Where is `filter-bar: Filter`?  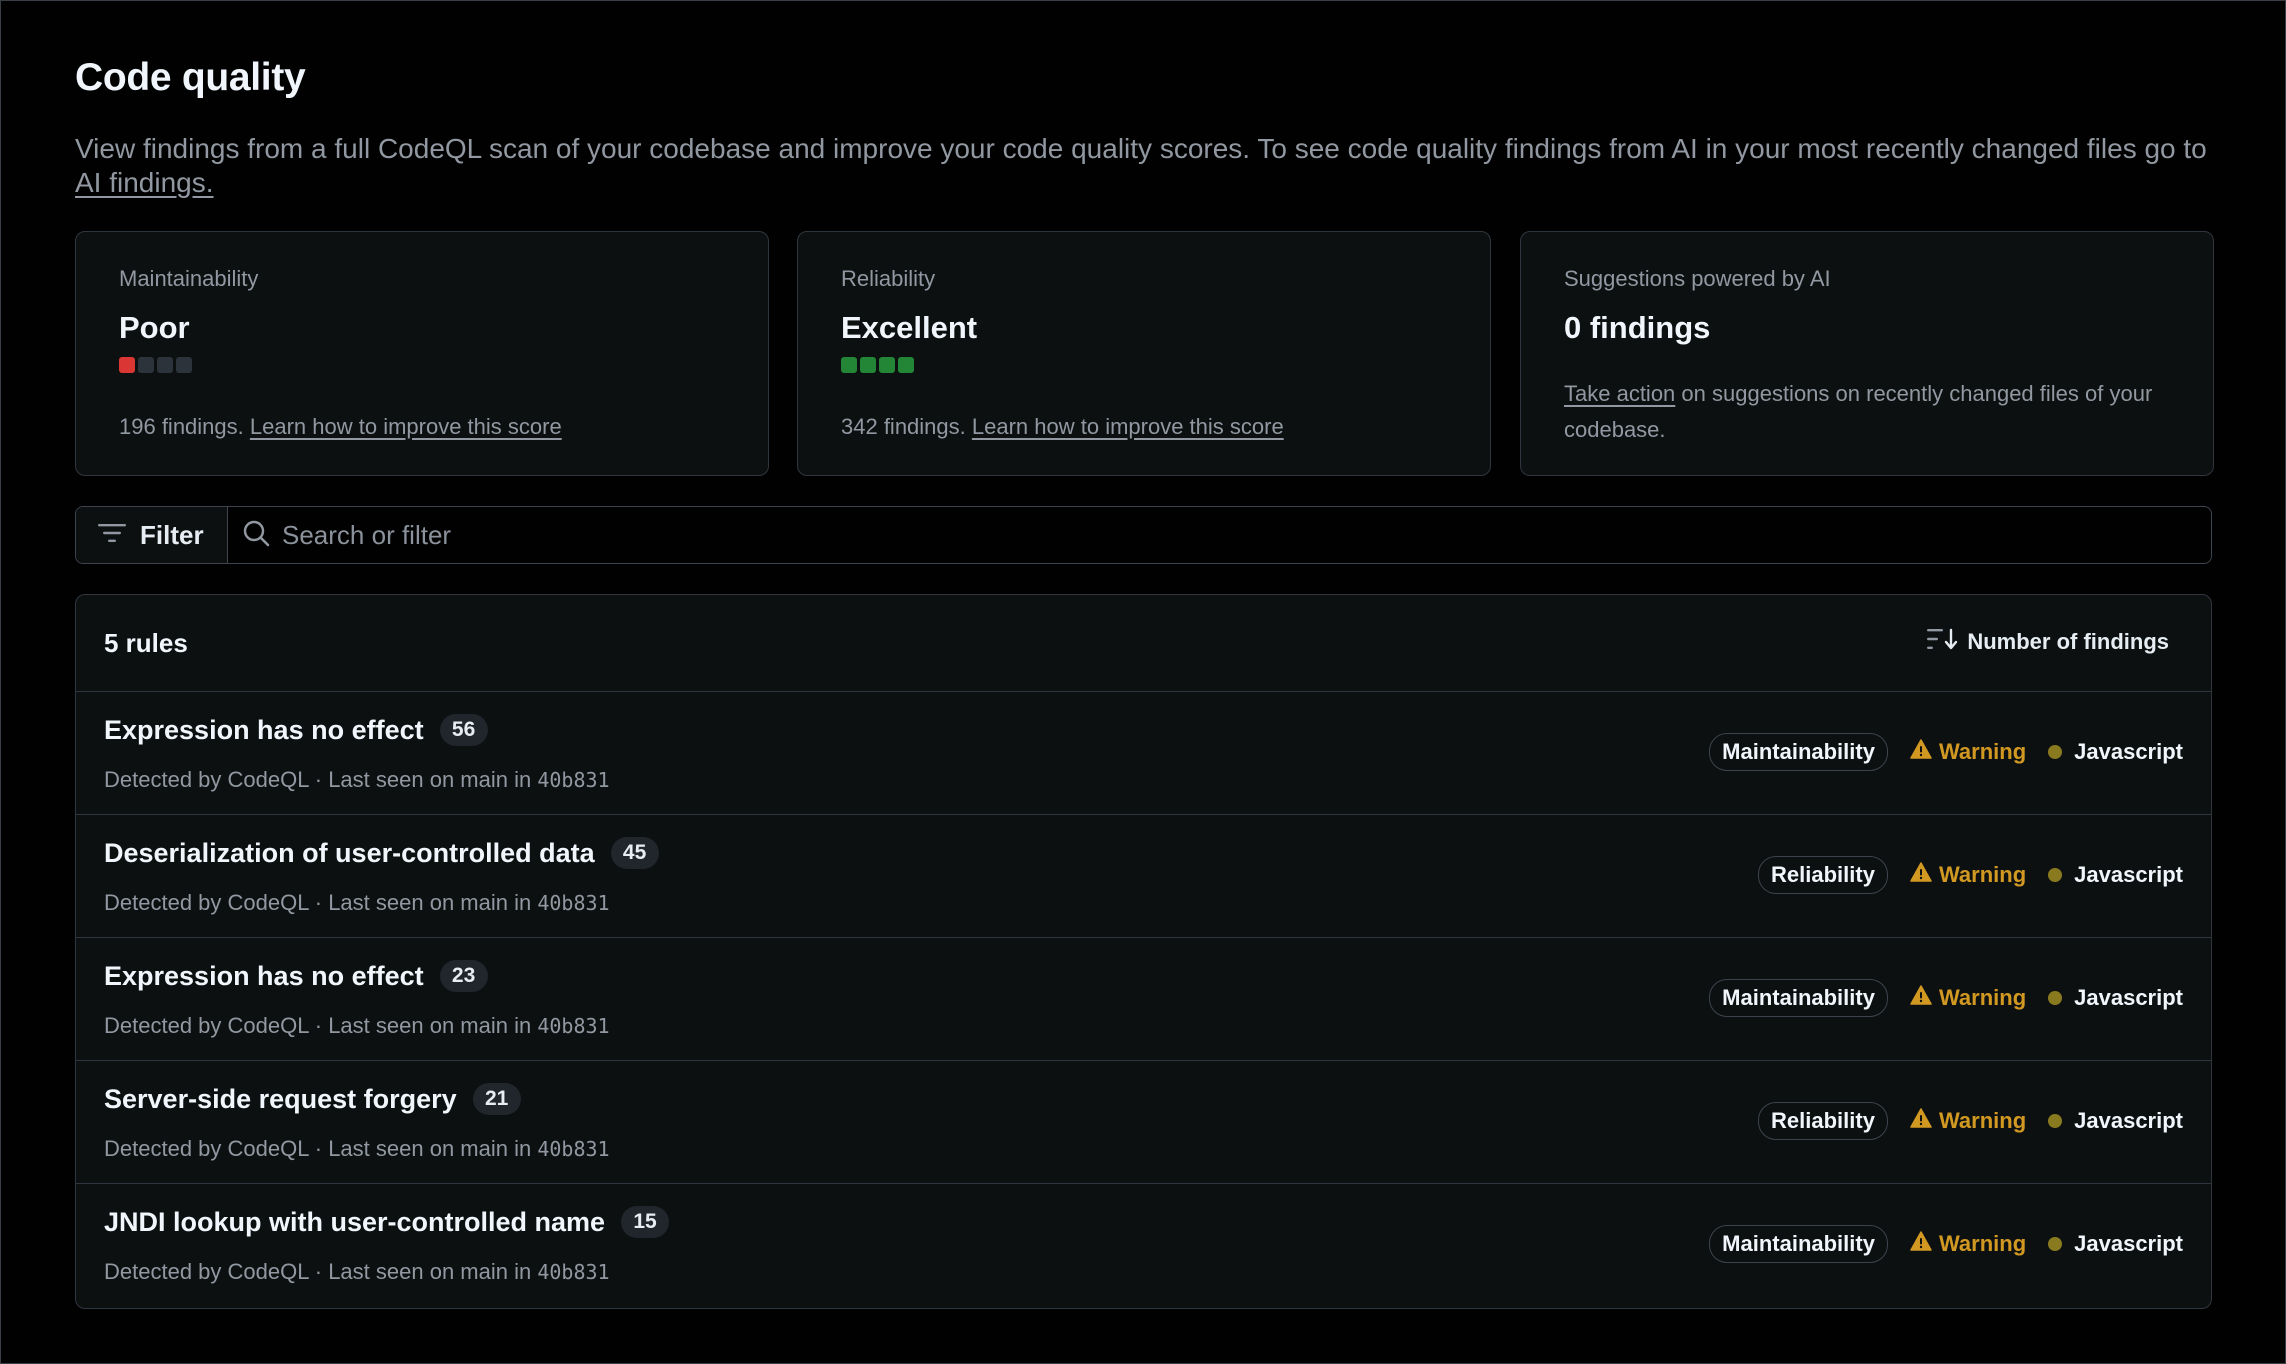
filter-bar: Filter is located at coordinates (1143, 535).